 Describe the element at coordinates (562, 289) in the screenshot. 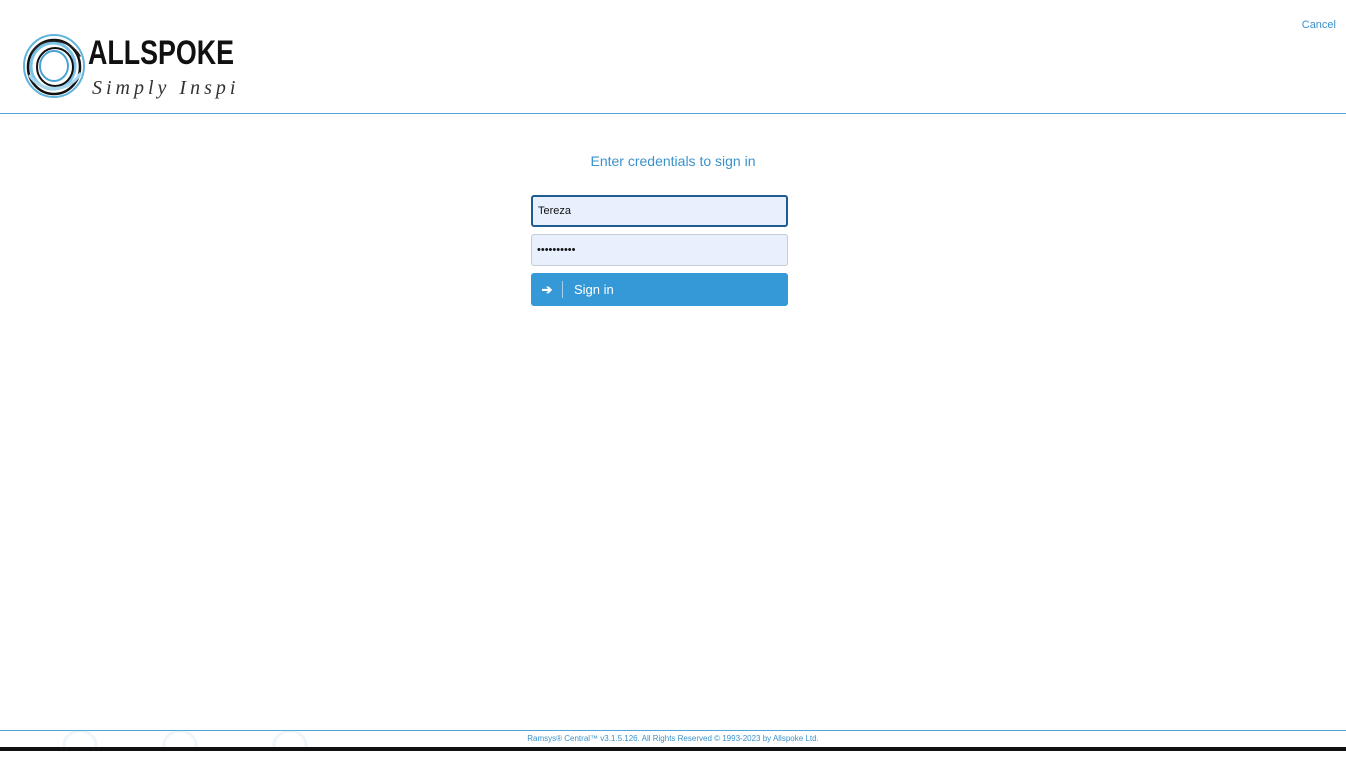

I see `button-divider` at that location.